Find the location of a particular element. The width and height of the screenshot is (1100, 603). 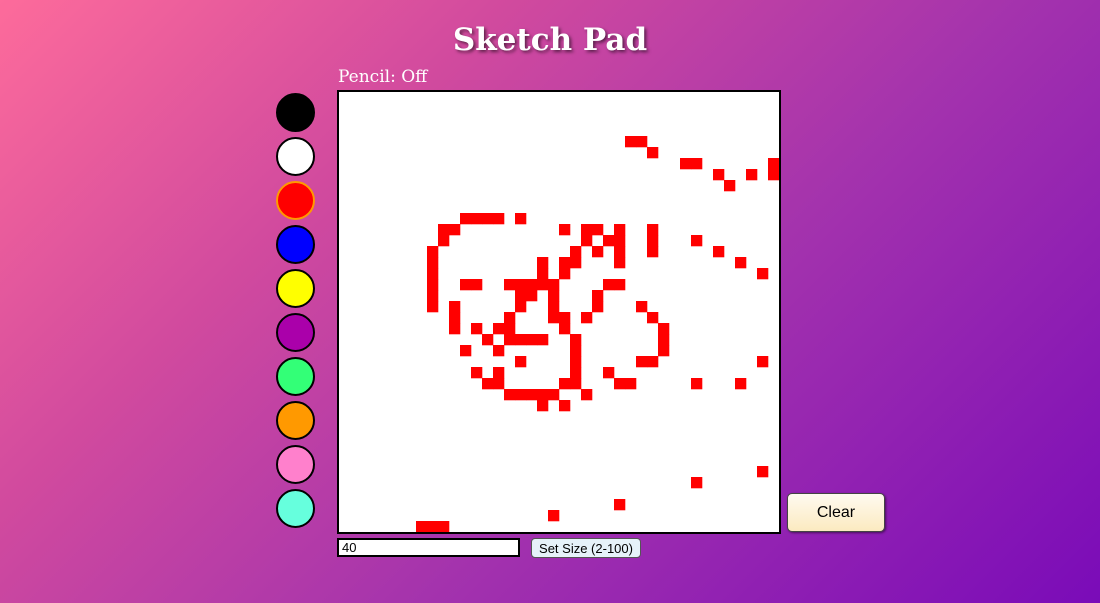

color-swatch-purple is located at coordinates (295, 332).